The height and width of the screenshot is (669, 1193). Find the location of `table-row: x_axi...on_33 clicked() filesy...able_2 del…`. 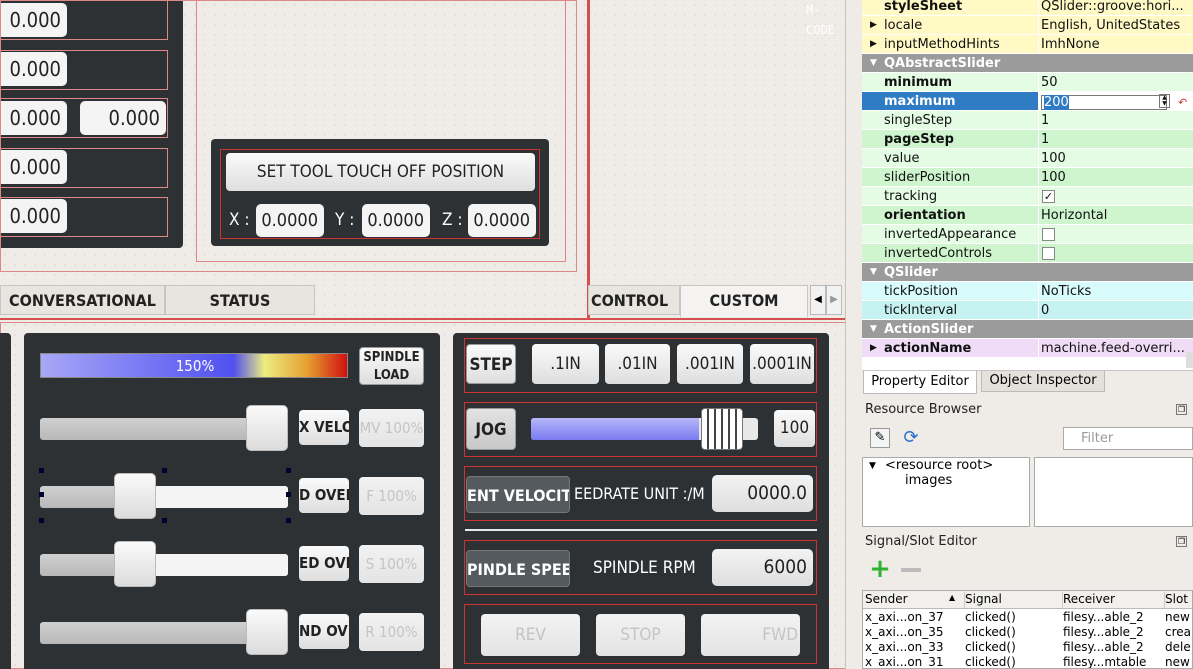

table-row: x_axi...on_33 clicked() filesy...able_2 del… is located at coordinates (1027, 647).